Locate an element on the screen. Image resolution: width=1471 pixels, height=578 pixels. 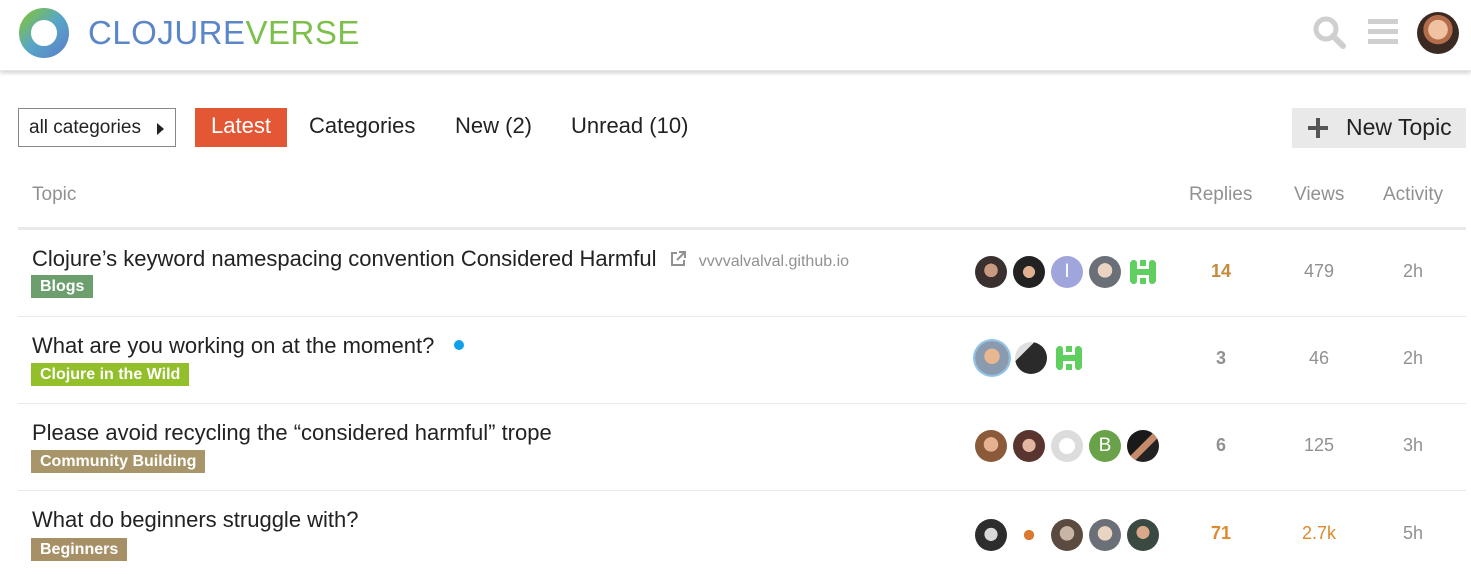
avatar-letter-i: I is located at coordinates (1067, 272).